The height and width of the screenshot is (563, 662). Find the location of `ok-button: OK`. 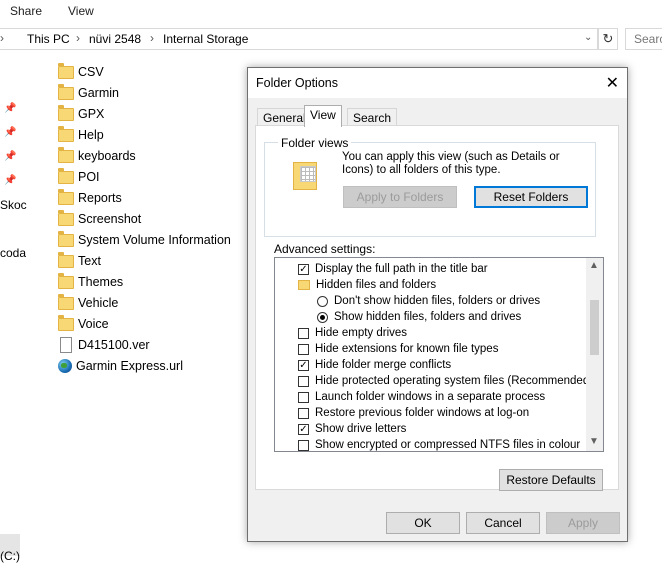

ok-button: OK is located at coordinates (423, 523).